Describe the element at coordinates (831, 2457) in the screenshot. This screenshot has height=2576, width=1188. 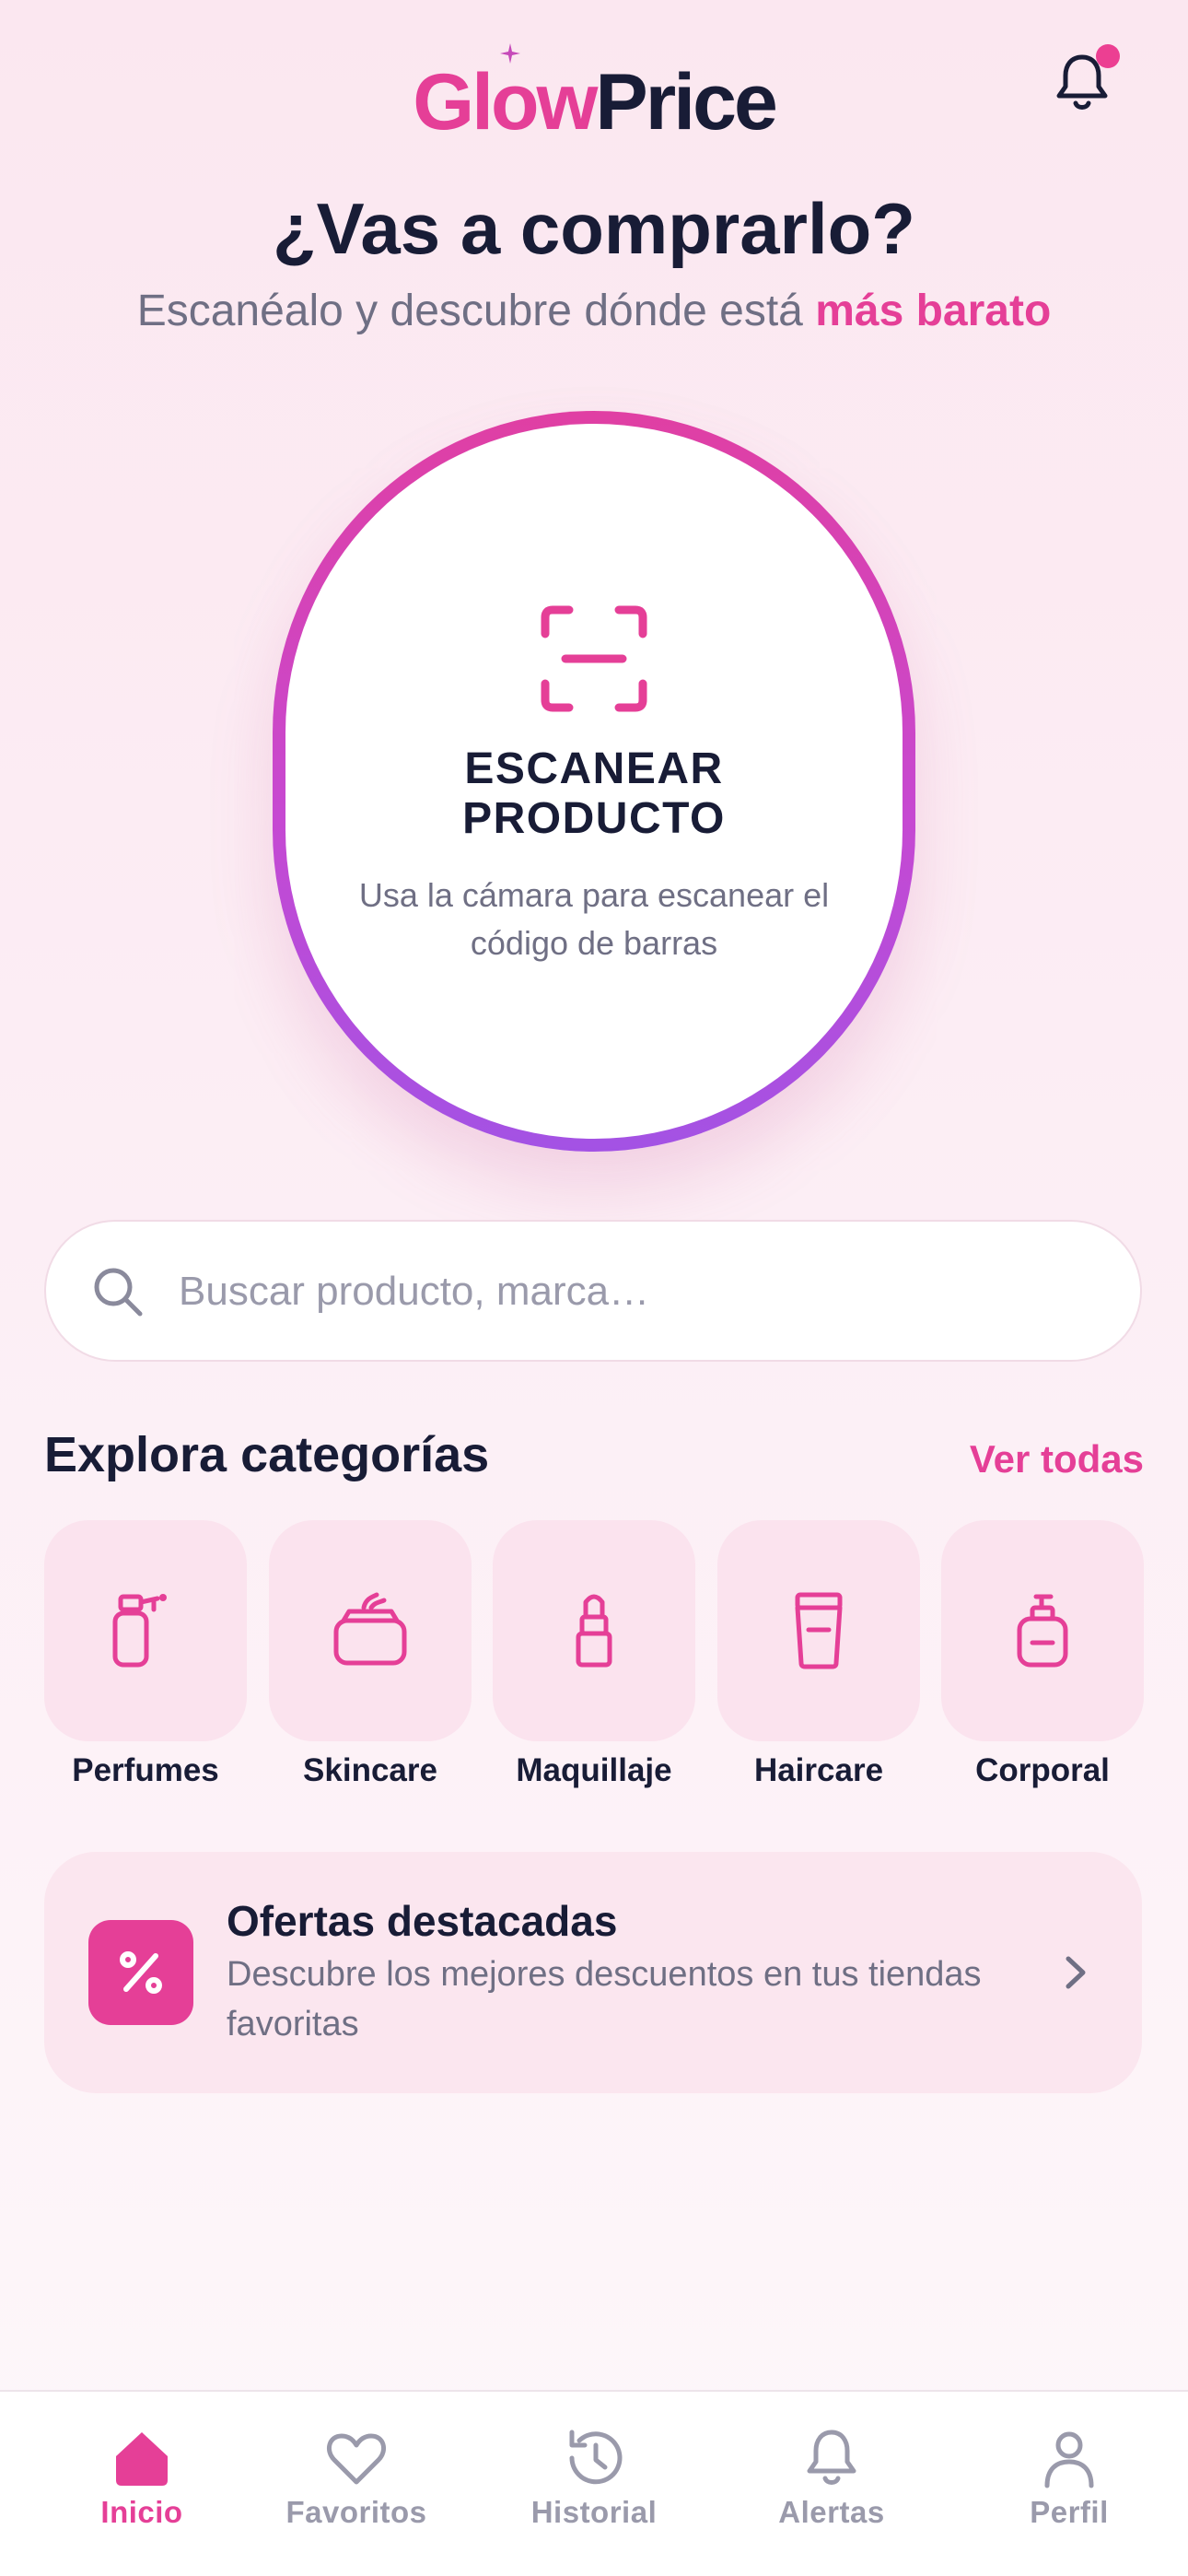
I see `bell-icon` at that location.